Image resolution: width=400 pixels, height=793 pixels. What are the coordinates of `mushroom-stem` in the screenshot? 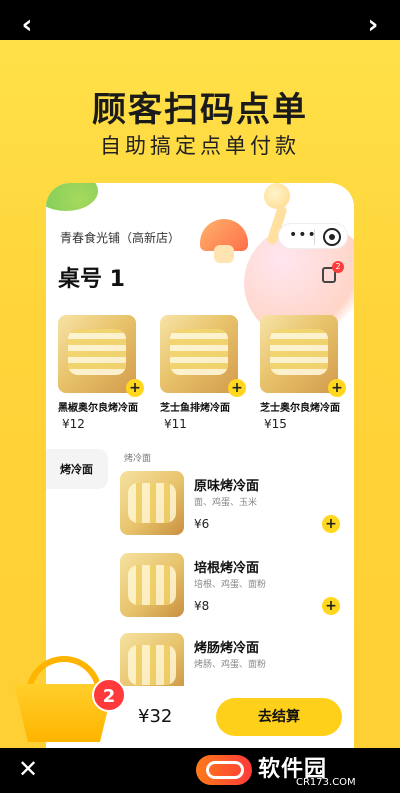 It's located at (224, 254).